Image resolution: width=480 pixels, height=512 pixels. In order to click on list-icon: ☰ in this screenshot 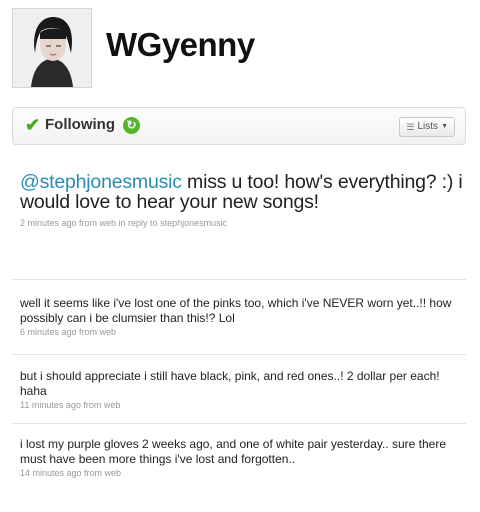, I will do `click(410, 127)`.